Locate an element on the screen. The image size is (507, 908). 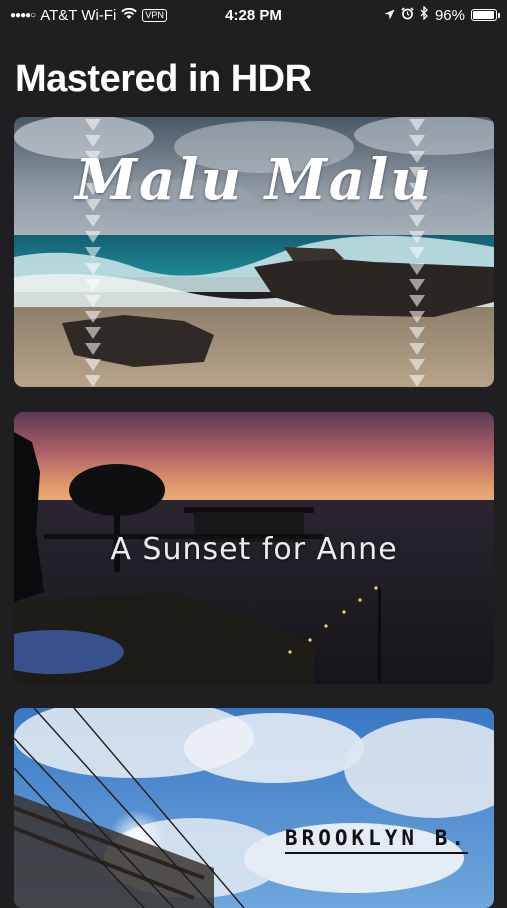
location-icon is located at coordinates (389, 15).